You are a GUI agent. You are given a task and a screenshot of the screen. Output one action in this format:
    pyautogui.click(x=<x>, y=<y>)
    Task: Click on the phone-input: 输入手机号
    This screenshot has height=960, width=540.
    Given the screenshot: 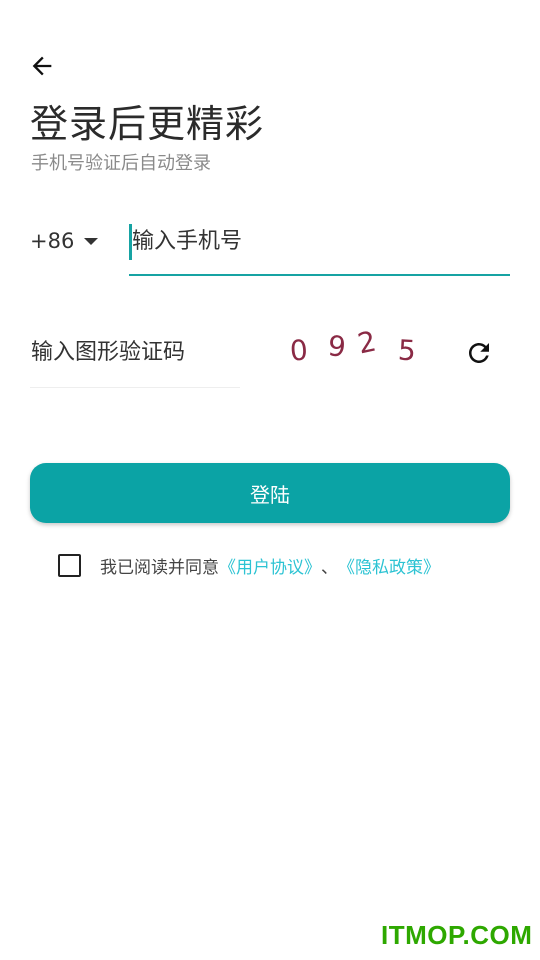 What is the action you would take?
    pyautogui.click(x=319, y=249)
    